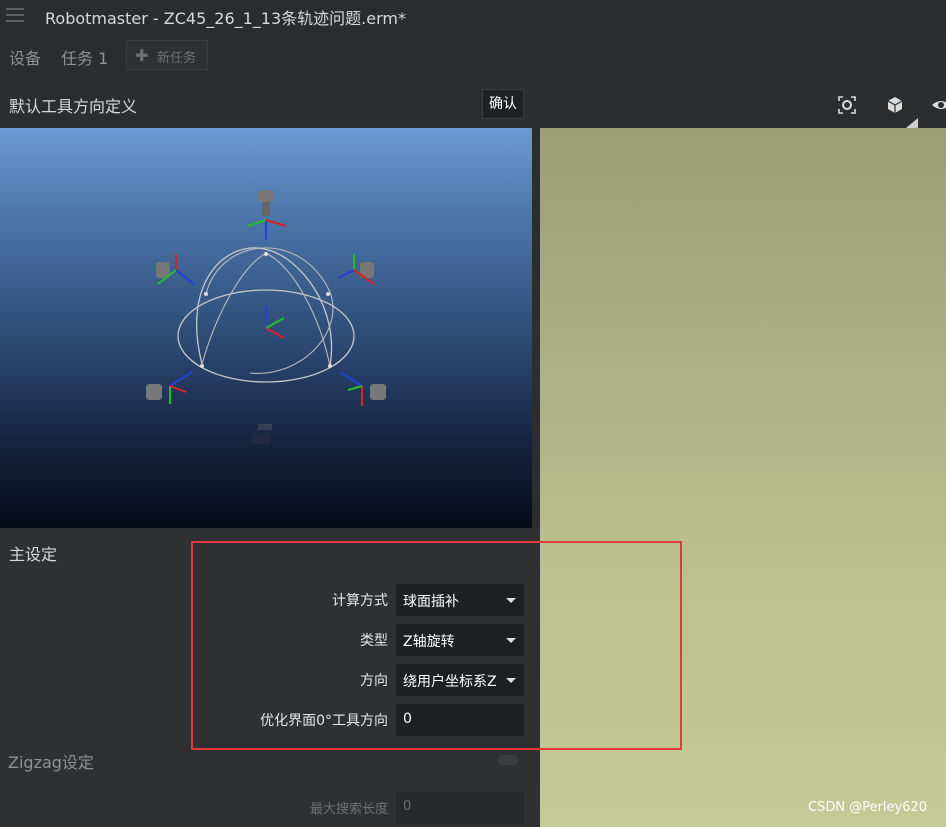  Describe the element at coordinates (868, 807) in the screenshot. I see `watermark: CSDN @Perley620` at that location.